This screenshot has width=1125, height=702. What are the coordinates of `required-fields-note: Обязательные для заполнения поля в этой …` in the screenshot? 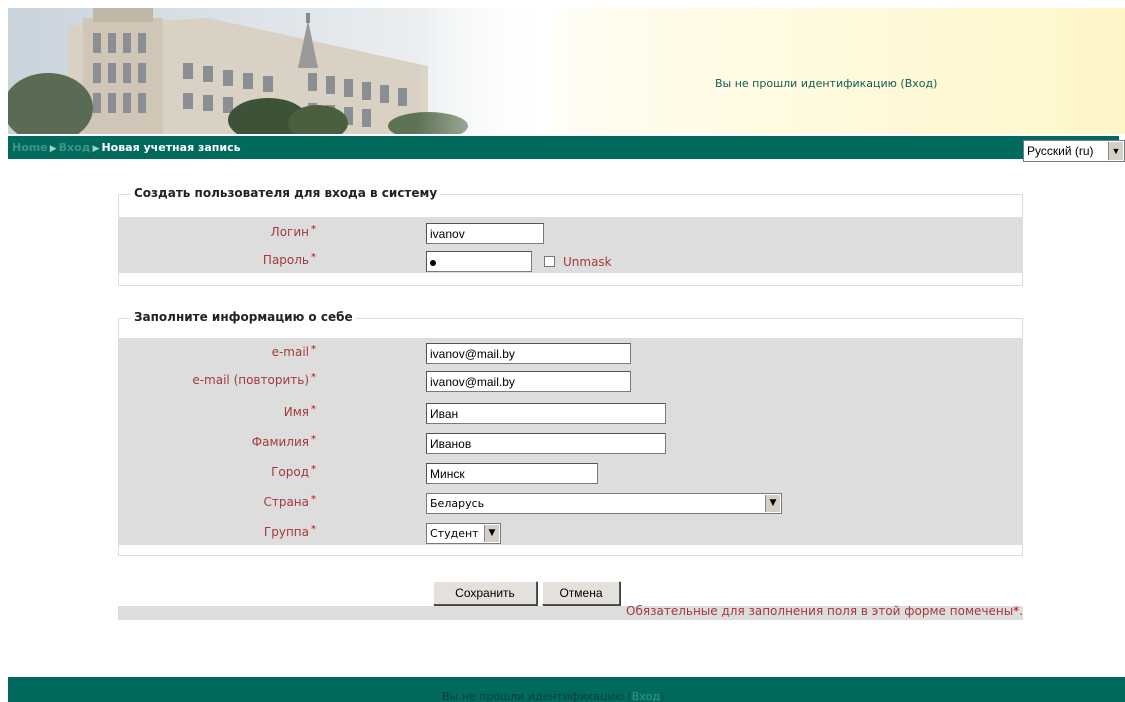 It's located at (824, 611).